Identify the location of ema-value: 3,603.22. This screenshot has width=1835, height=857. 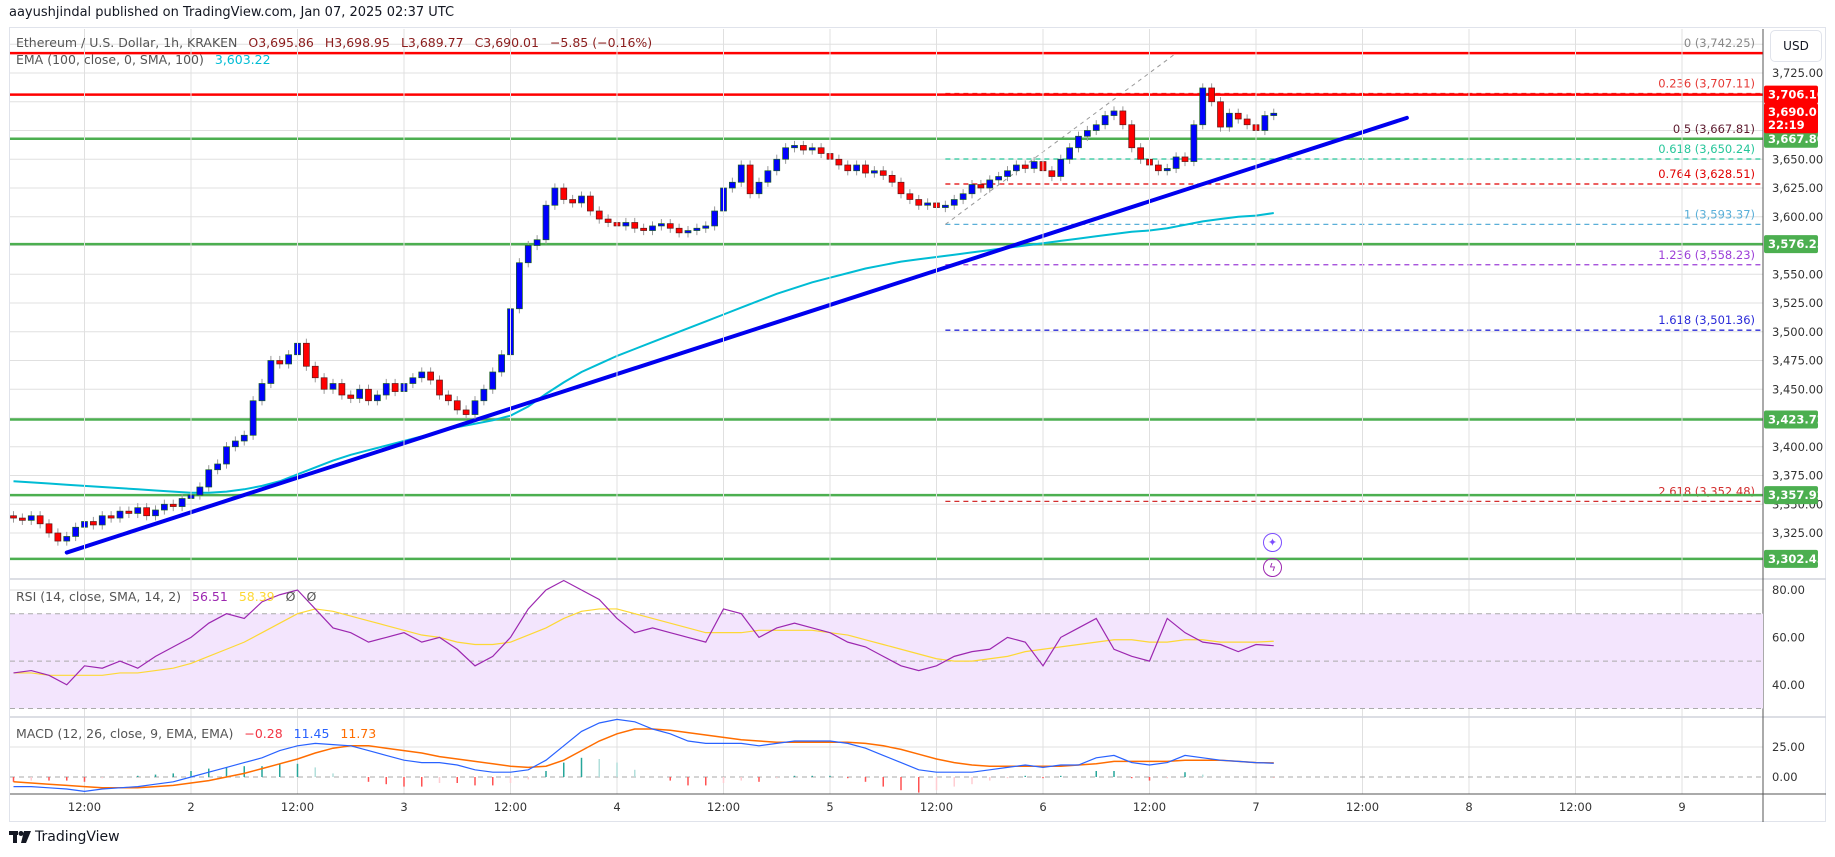
(242, 59).